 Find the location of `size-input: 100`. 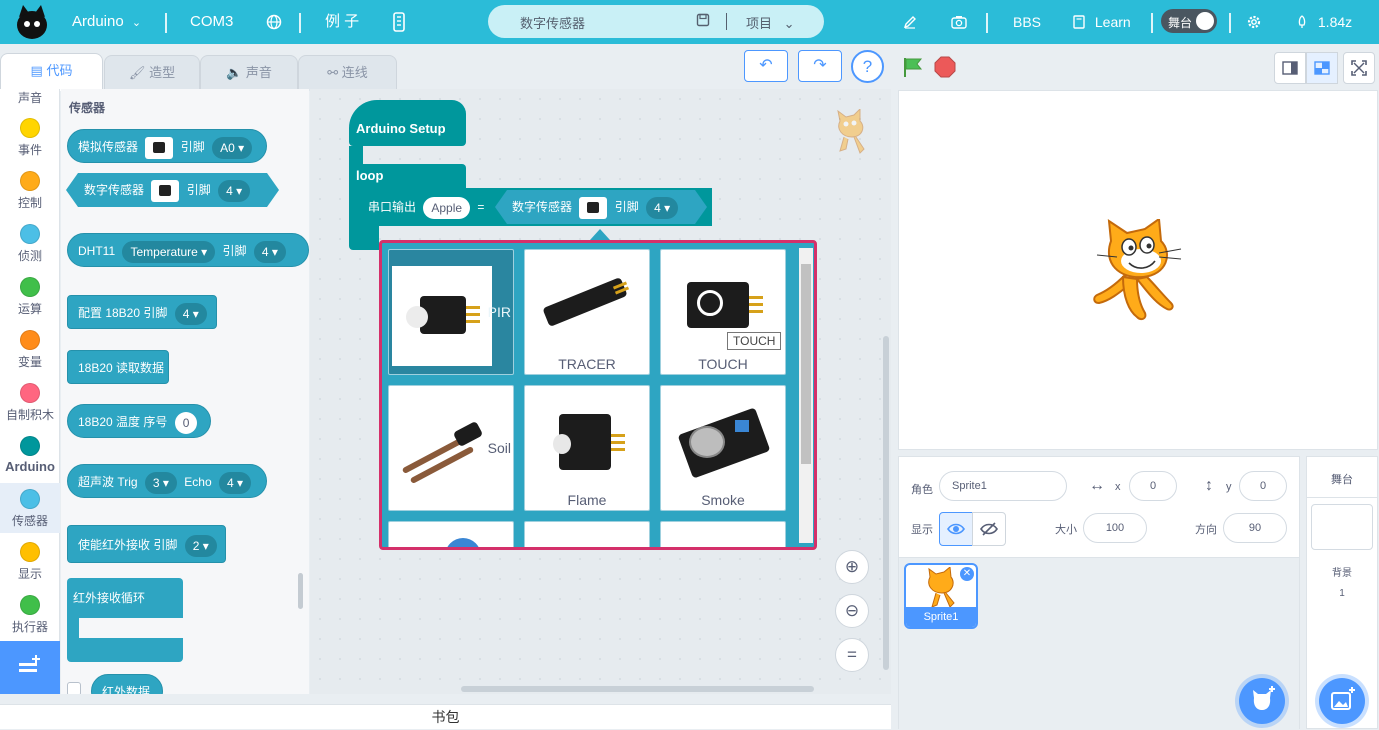

size-input: 100 is located at coordinates (1115, 528).